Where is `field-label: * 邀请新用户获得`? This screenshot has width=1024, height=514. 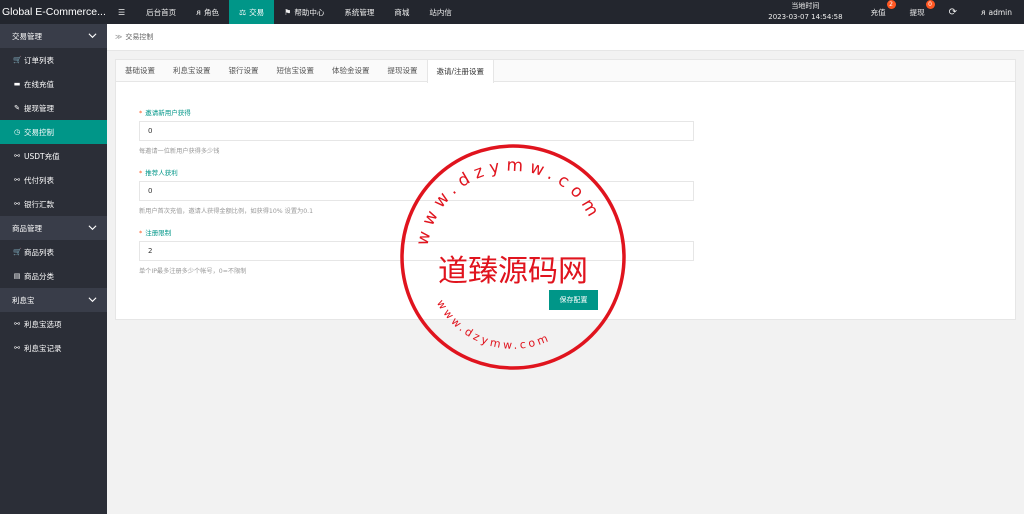 field-label: * 邀请新用户获得 is located at coordinates (419, 113).